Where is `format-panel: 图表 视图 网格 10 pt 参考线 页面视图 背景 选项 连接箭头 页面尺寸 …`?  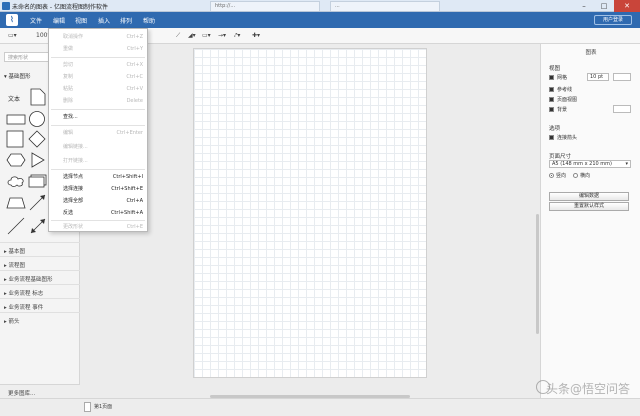
format-panel: 图表 视图 网格 10 pt 参考线 页面视图 背景 选项 连接箭头 页面尺寸 … is located at coordinates (590, 221).